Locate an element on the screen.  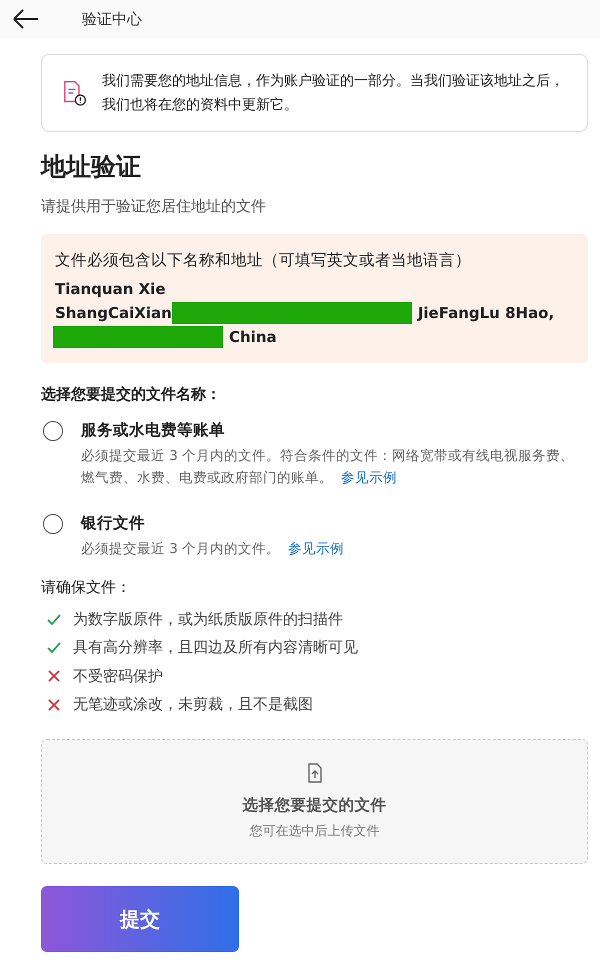
file-upload-icon is located at coordinates (314, 773).